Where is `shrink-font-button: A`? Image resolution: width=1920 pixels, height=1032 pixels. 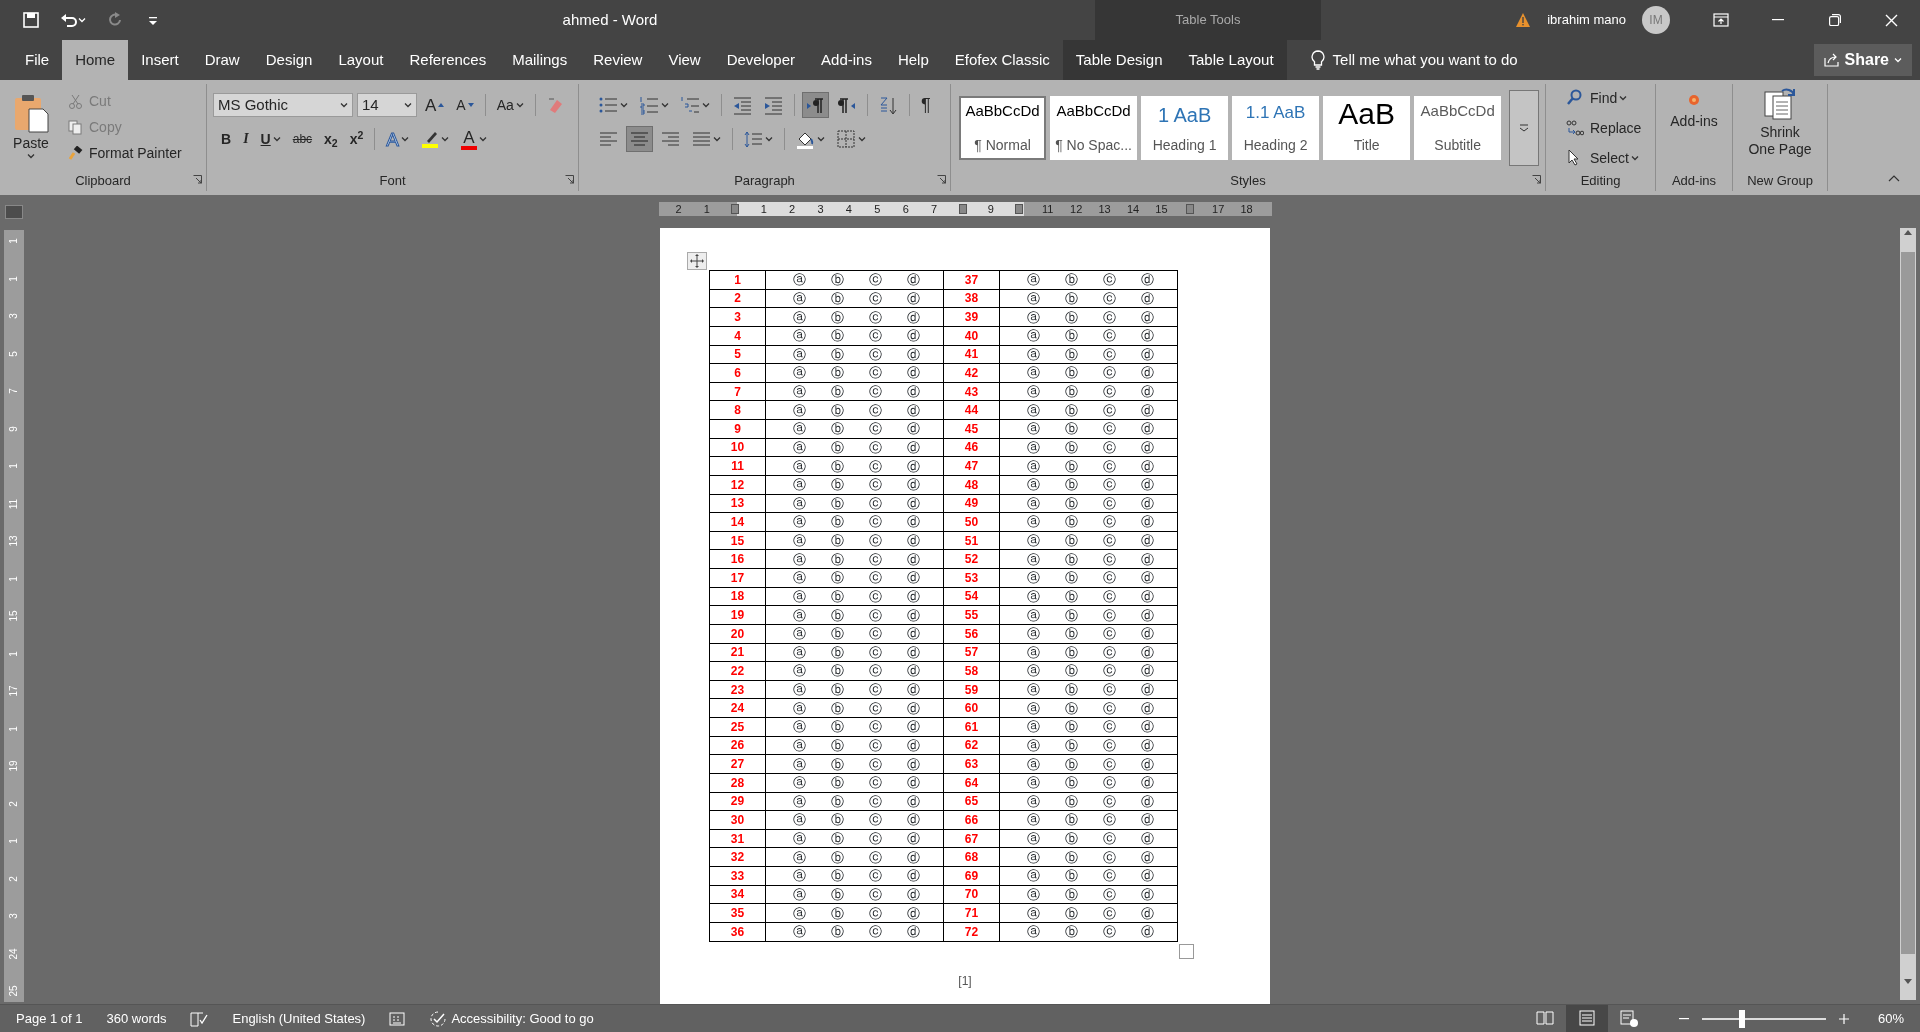 shrink-font-button: A is located at coordinates (465, 105).